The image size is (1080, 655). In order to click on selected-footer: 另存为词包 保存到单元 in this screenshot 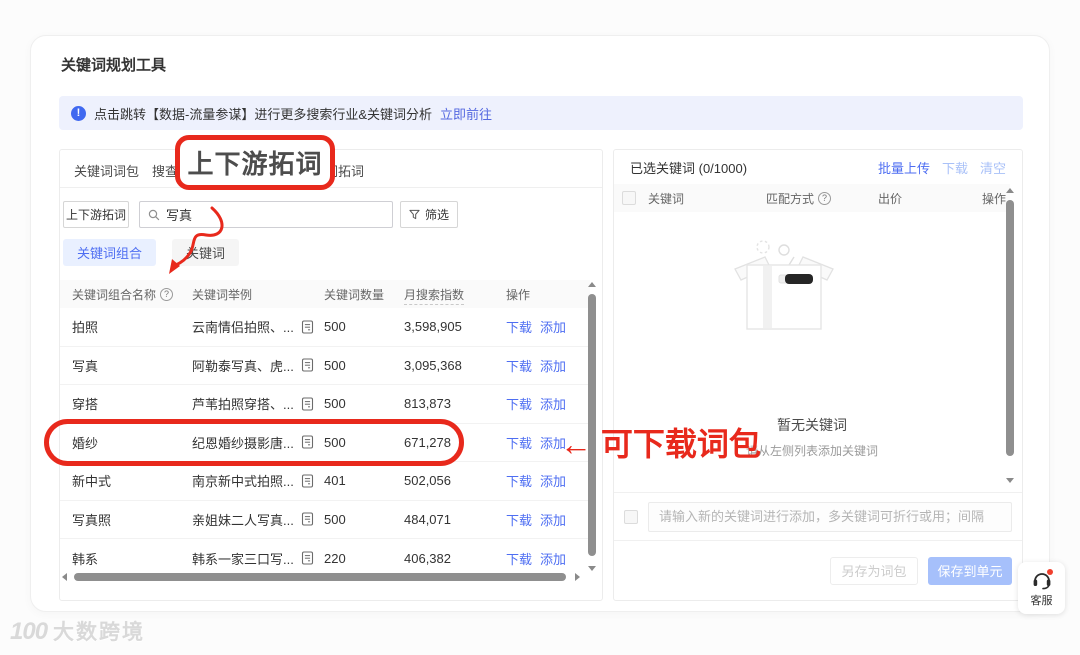, I will do `click(818, 570)`.